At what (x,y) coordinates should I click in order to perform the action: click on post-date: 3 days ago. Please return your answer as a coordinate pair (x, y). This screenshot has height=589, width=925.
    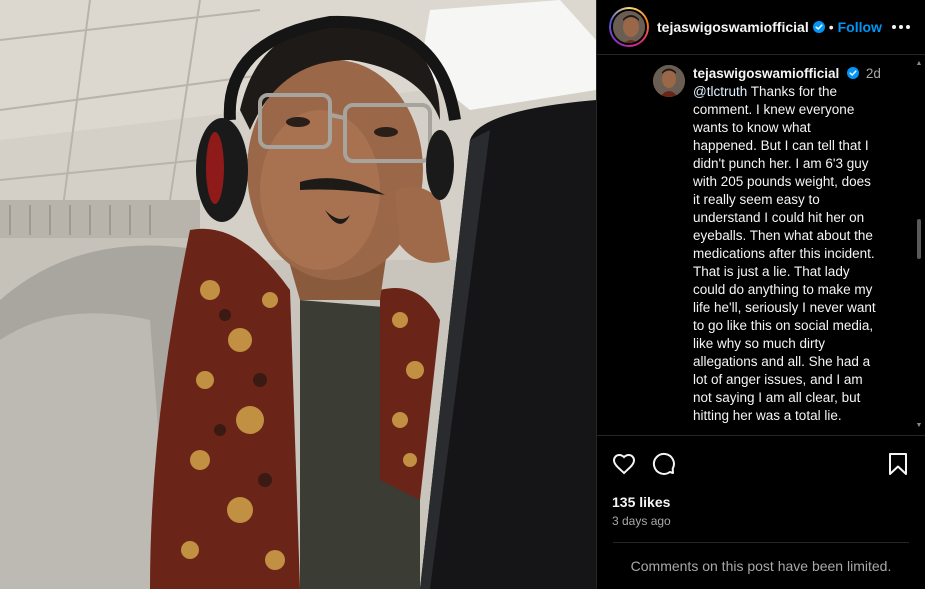
    Looking at the image, I should click on (761, 521).